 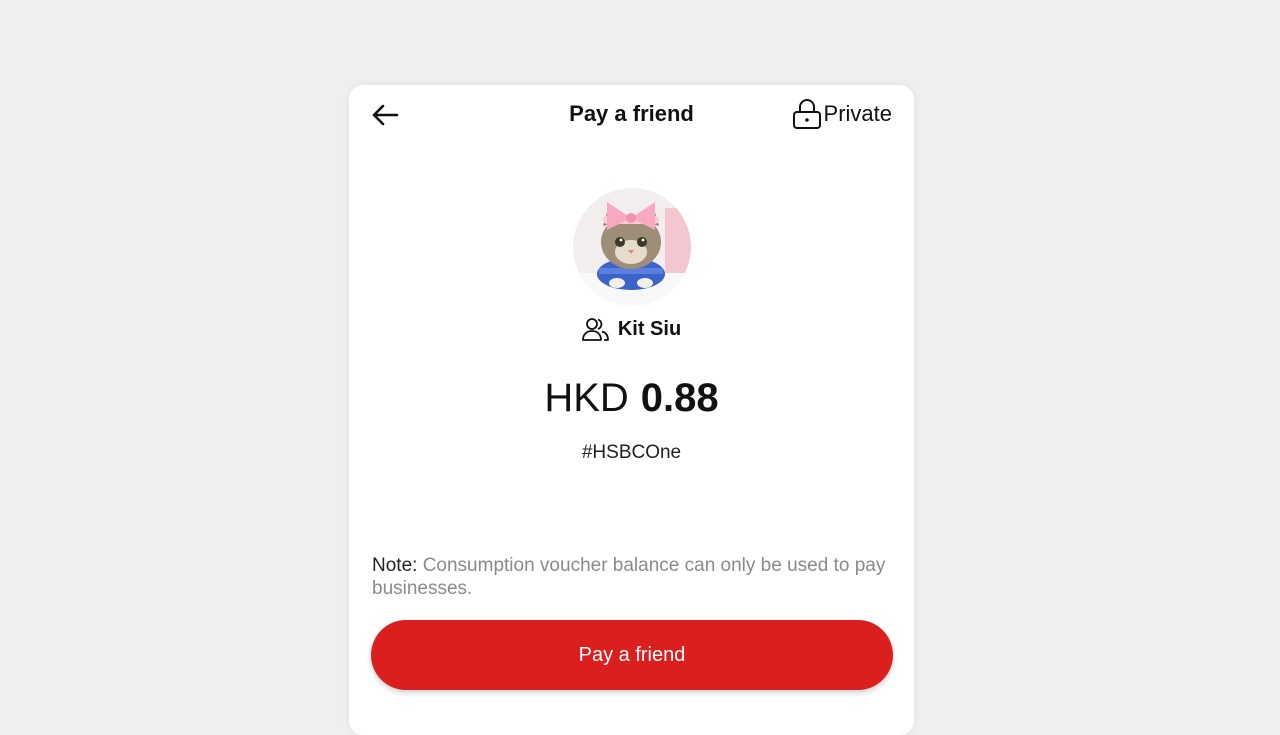 I want to click on recipient-avatar, so click(x=632, y=247).